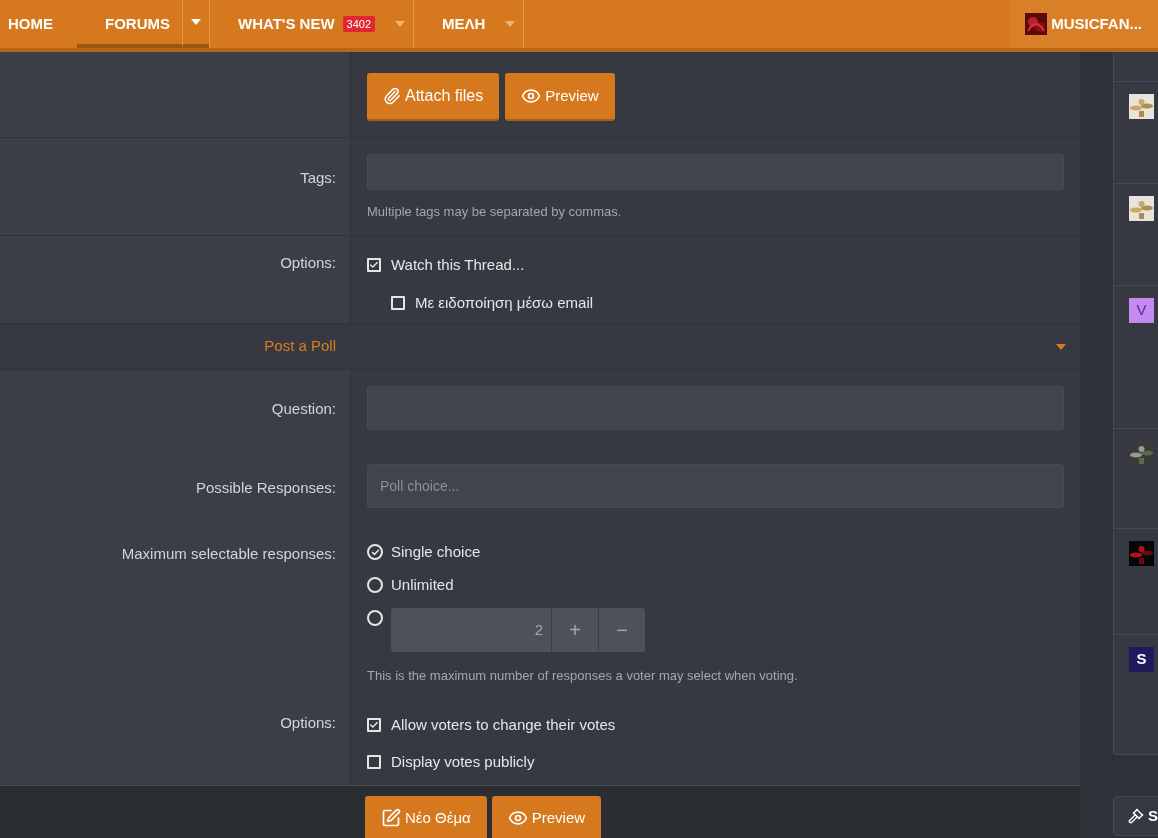 The height and width of the screenshot is (838, 1158). What do you see at coordinates (265, 488) in the screenshot?
I see `field-label: Possible Responses:` at bounding box center [265, 488].